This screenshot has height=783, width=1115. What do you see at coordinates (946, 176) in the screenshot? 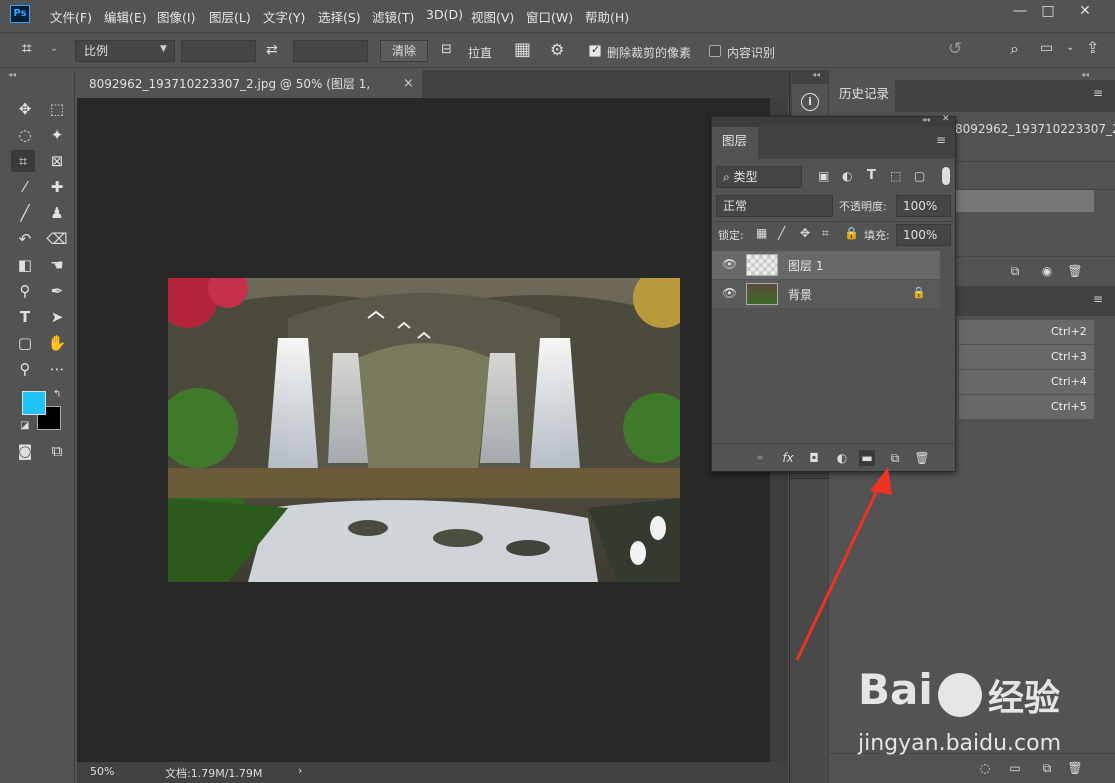
I see `filter-toggle` at bounding box center [946, 176].